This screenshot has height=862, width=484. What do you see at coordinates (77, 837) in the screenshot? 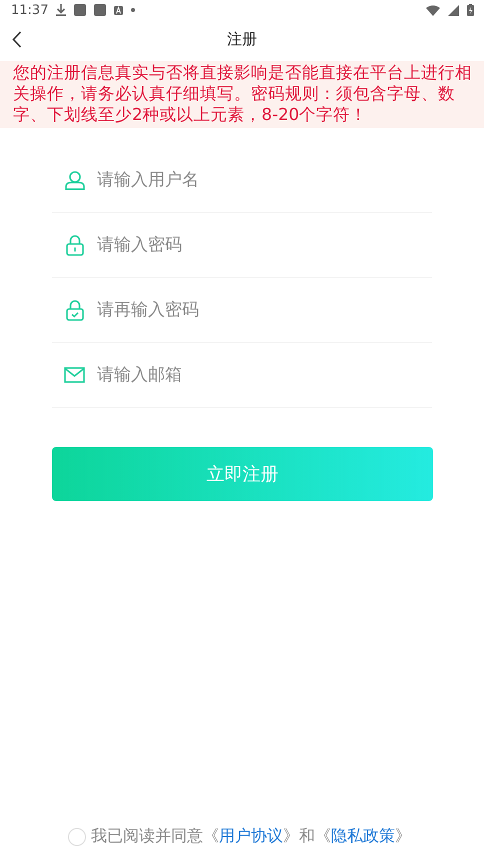
I see `agree-radio` at bounding box center [77, 837].